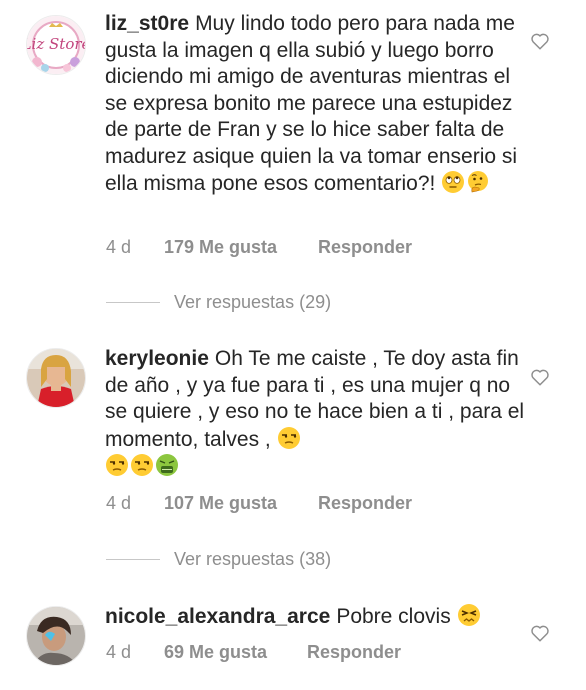 The width and height of the screenshot is (586, 690). Describe the element at coordinates (252, 559) in the screenshot. I see `view-replies-label: Ver respuestas (38)` at that location.